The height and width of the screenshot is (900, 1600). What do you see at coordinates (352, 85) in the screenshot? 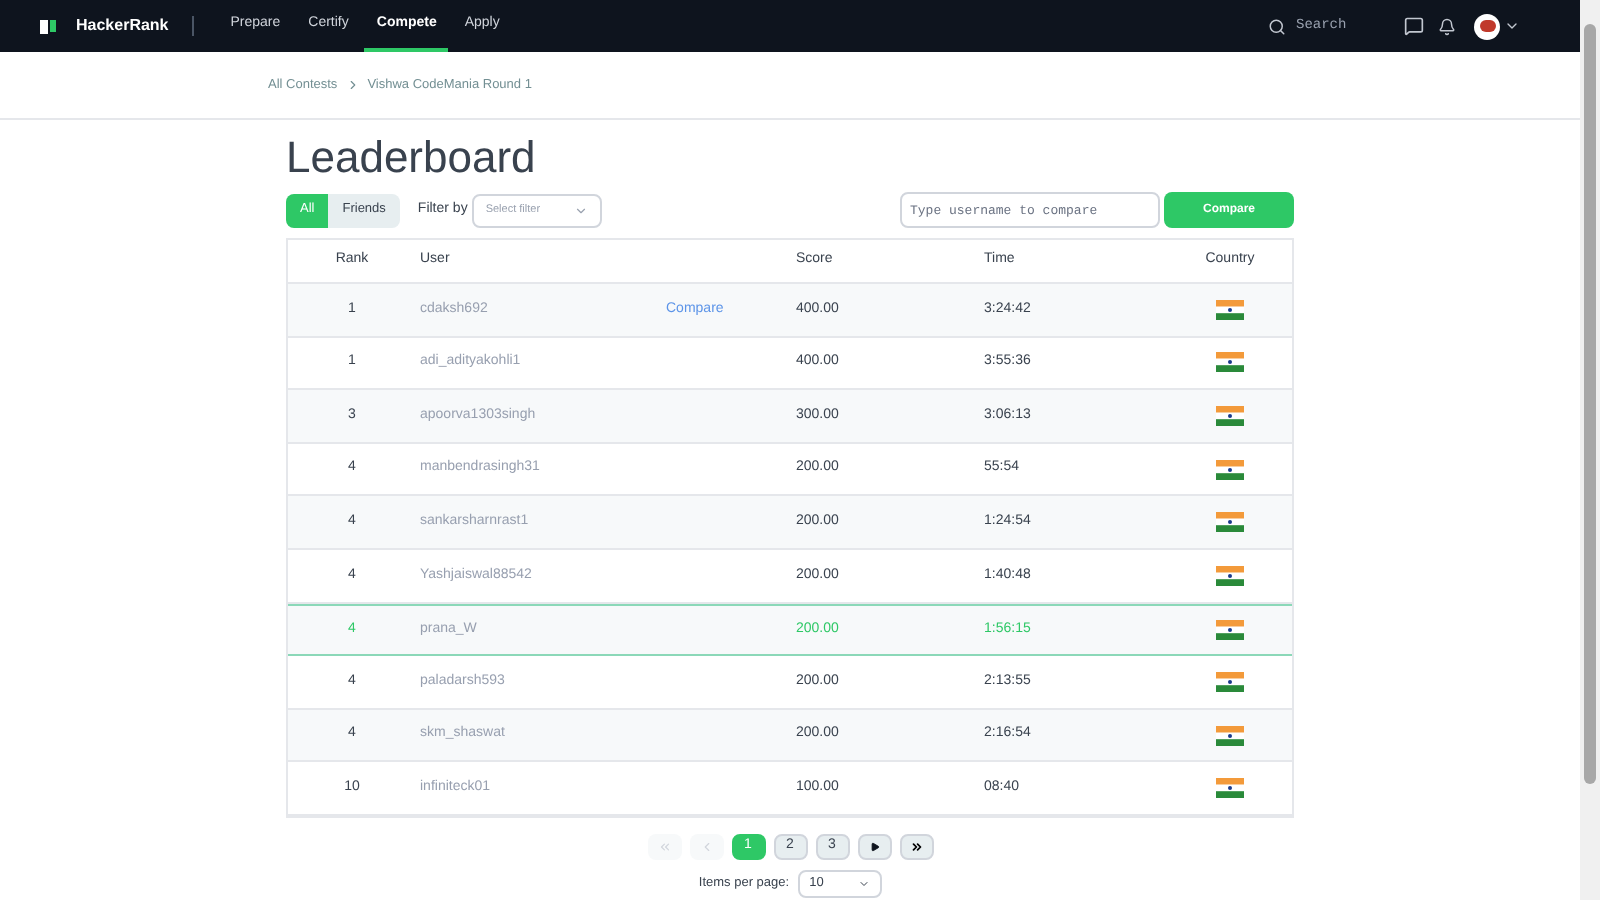
I see `chevron-icon` at bounding box center [352, 85].